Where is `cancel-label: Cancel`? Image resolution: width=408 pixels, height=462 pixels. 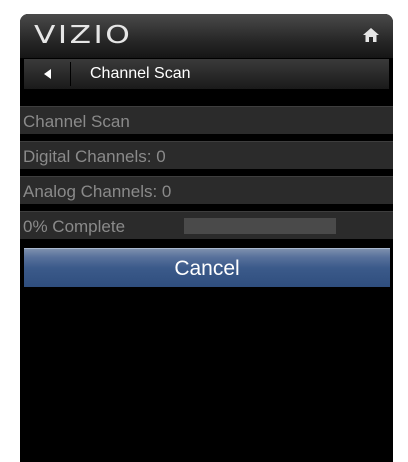 cancel-label: Cancel is located at coordinates (207, 268).